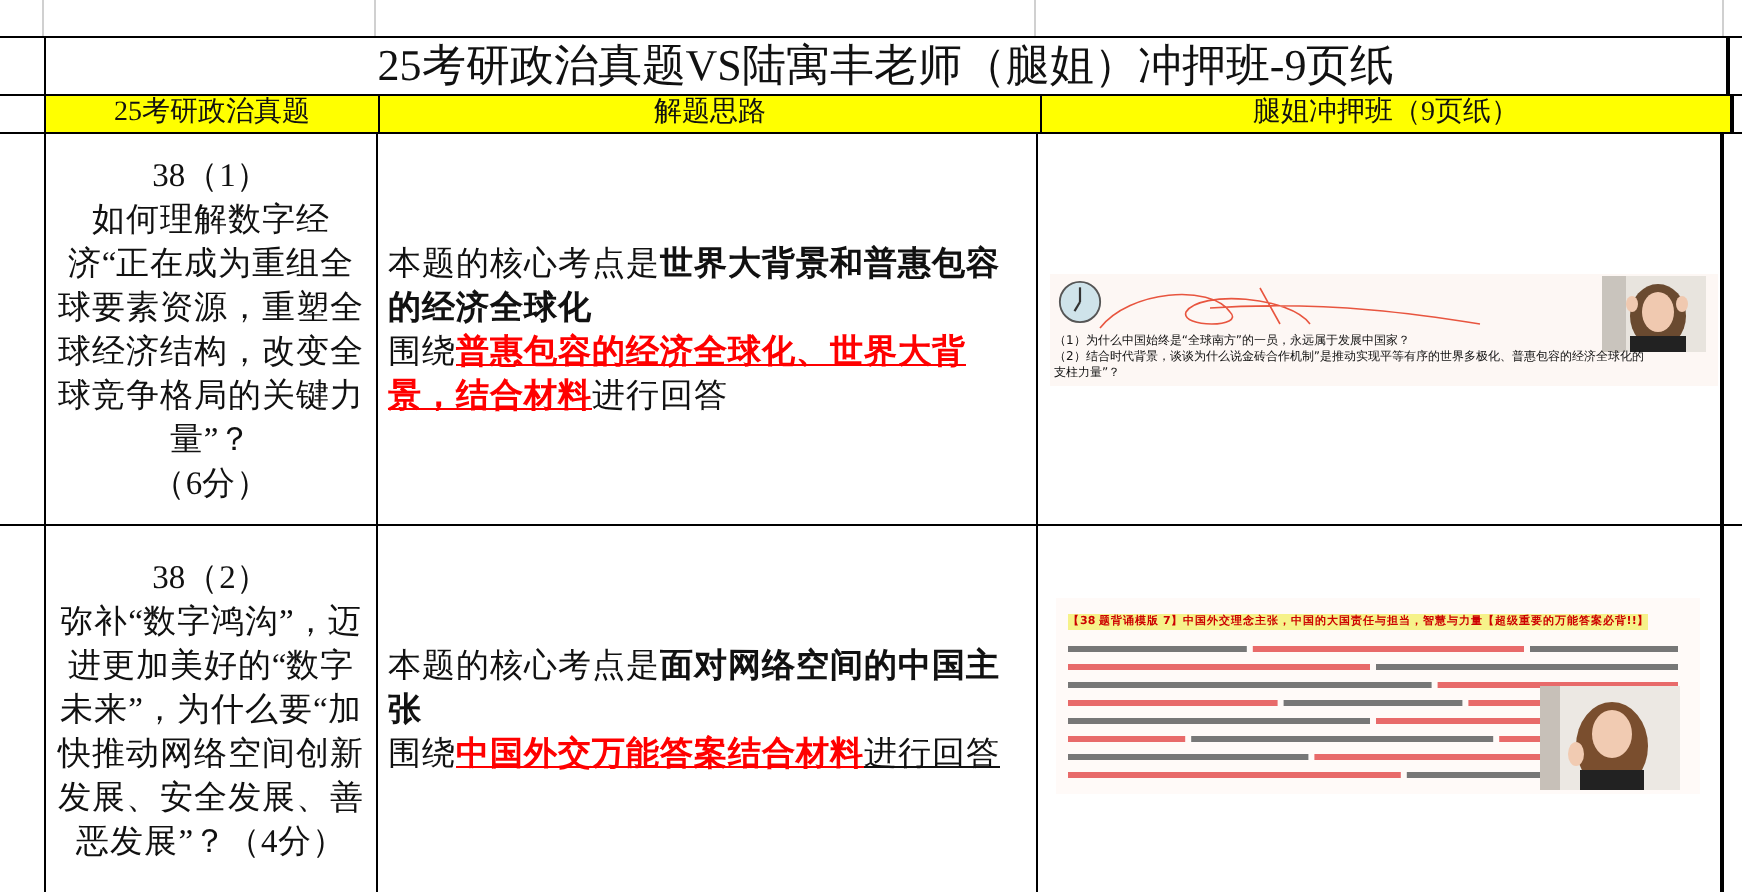 Image resolution: width=1742 pixels, height=892 pixels. What do you see at coordinates (1387, 114) in the screenshot?
I see `column-header: 腿姐冲押班（9页纸）` at bounding box center [1387, 114].